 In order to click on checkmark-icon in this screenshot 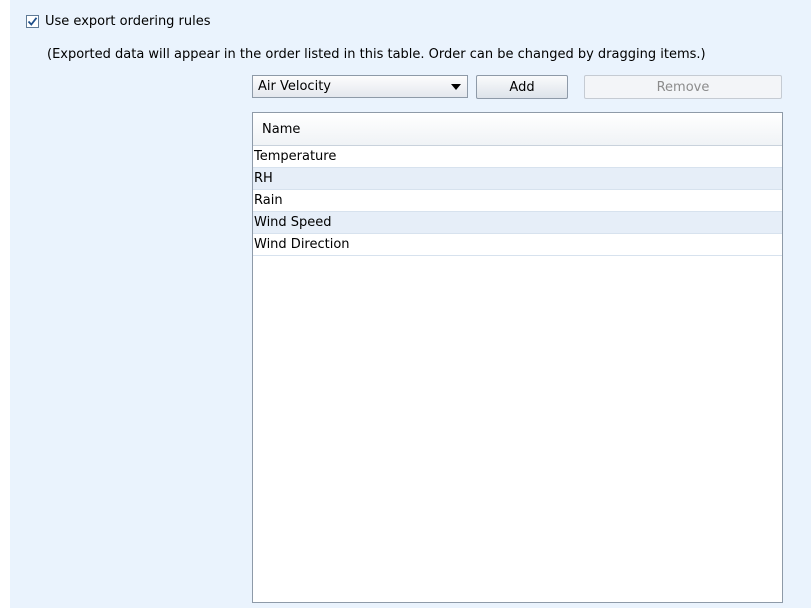, I will do `click(32, 21)`.